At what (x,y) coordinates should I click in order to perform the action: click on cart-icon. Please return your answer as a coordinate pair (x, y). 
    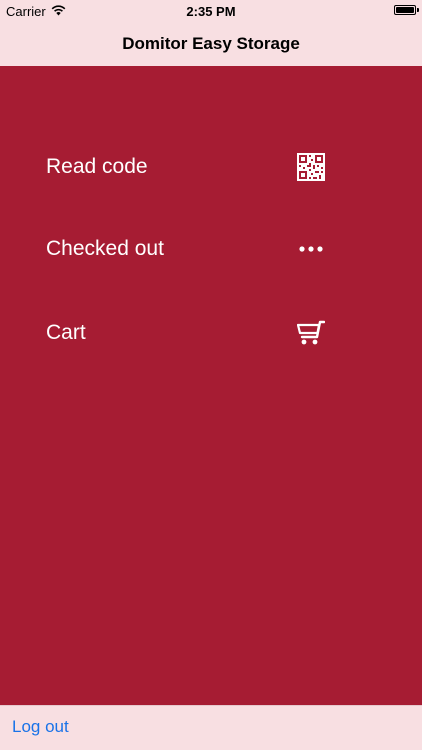
    Looking at the image, I should click on (311, 333).